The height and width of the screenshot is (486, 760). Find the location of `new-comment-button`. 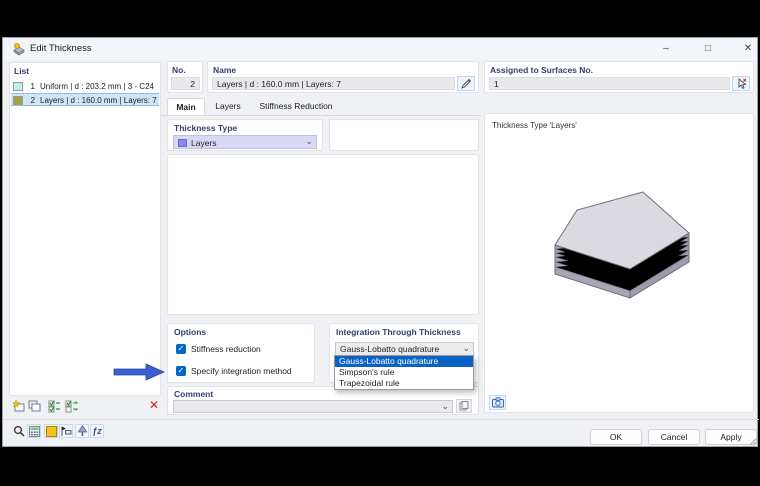

new-comment-button is located at coordinates (464, 406).